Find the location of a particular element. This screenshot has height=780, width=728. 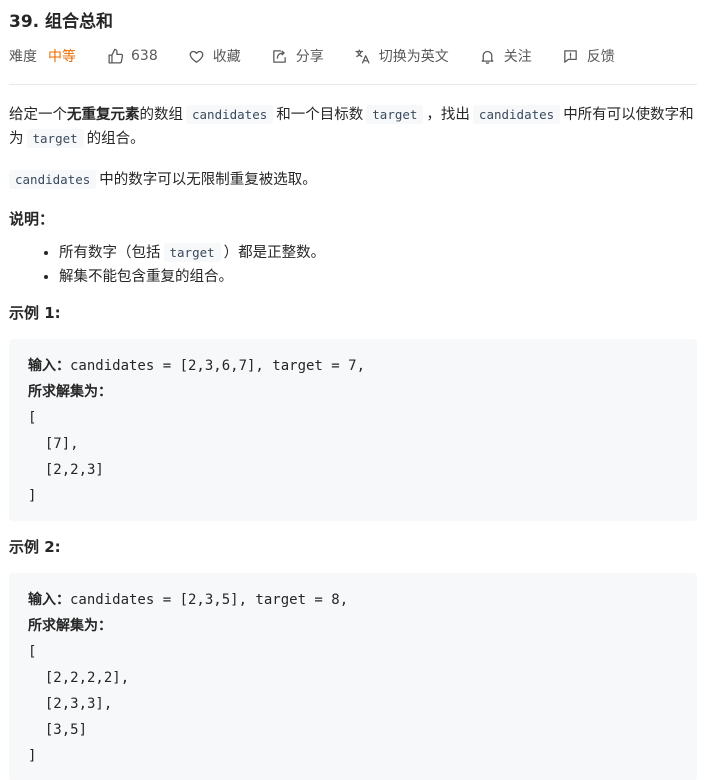

favorite-button: 收藏 is located at coordinates (214, 56).